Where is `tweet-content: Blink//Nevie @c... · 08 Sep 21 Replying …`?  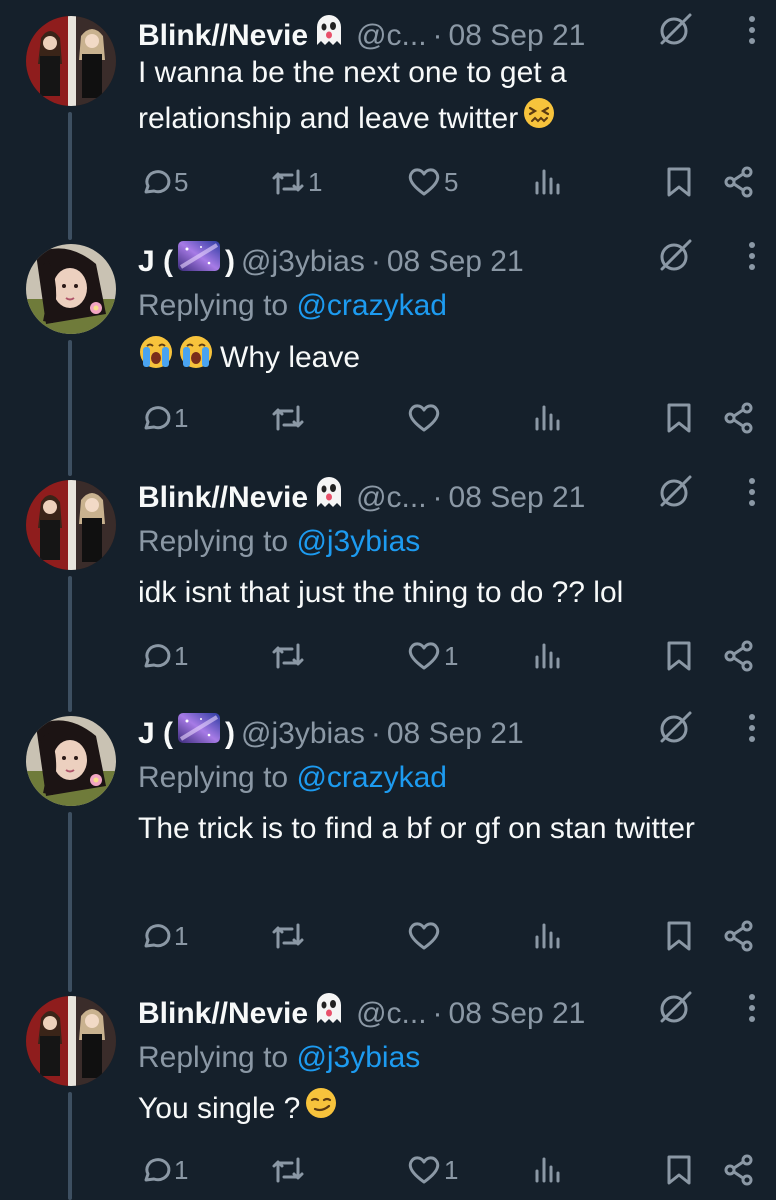 tweet-content: Blink//Nevie @c... · 08 Sep 21 Replying … is located at coordinates (447, 573).